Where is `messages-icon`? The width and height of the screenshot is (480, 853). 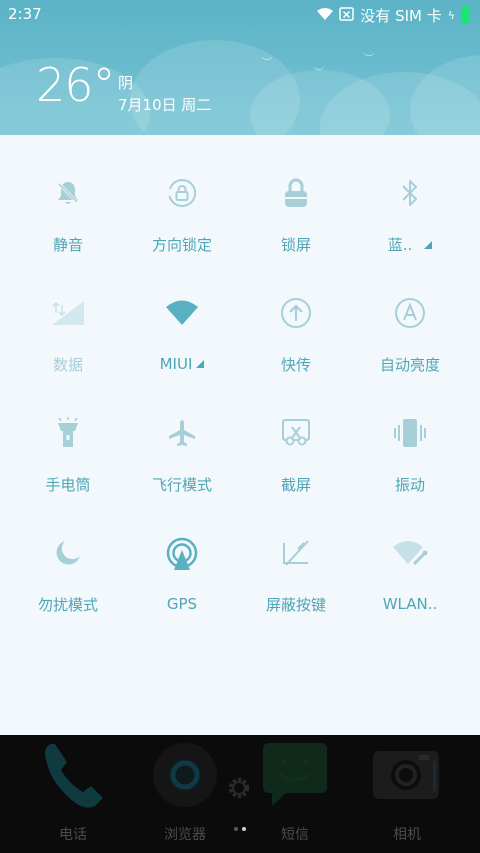
messages-icon is located at coordinates (295, 777).